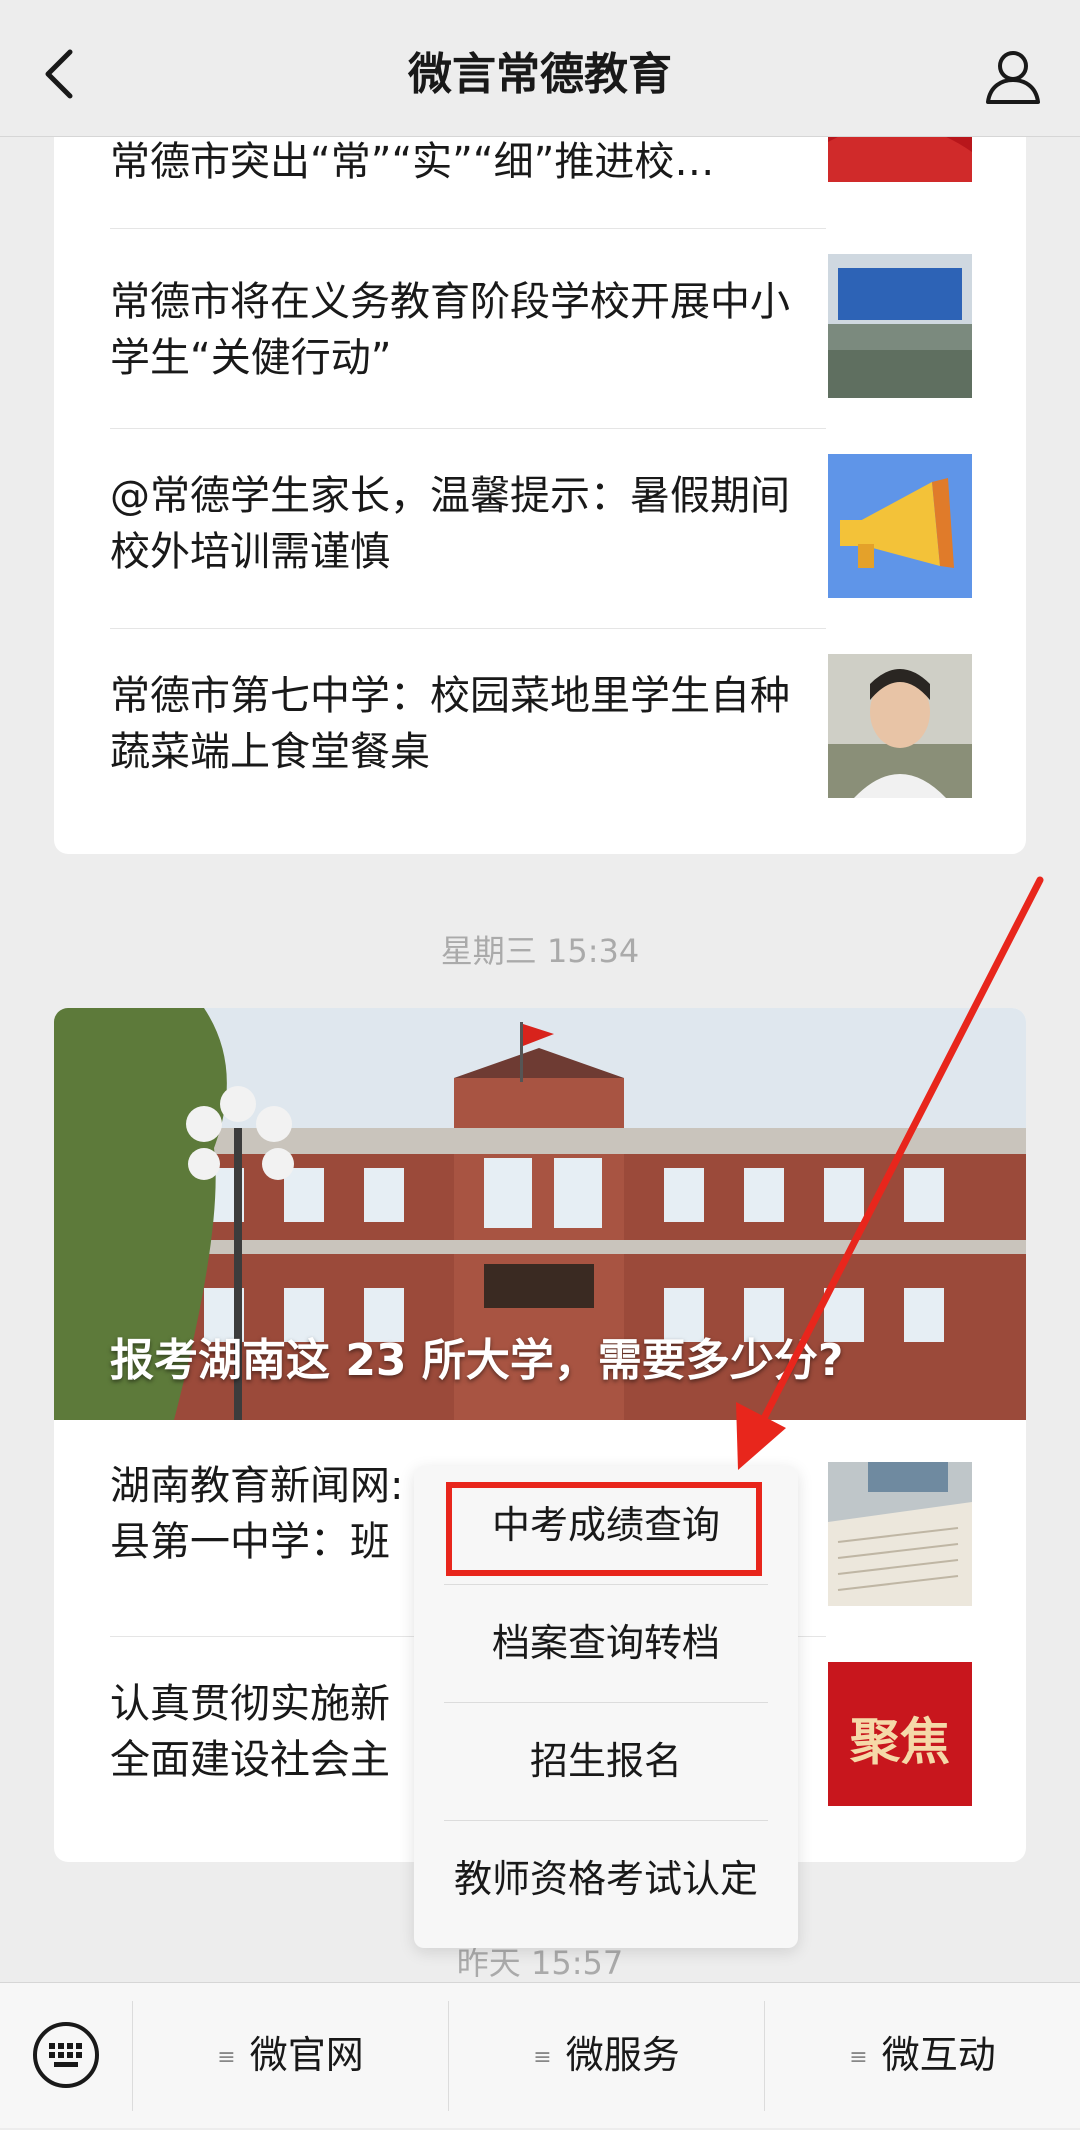  Describe the element at coordinates (468, 330) in the screenshot. I see `article-title-1: 常德市将在义务教育阶段学校开展中小学生“关健行动”` at that location.